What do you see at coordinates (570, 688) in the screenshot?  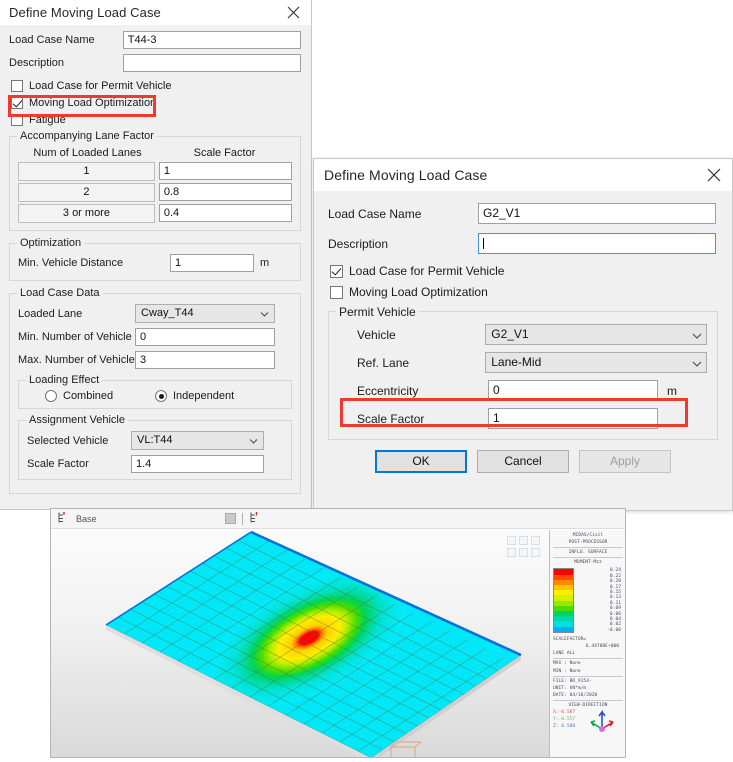 I see `unit-label: UNIT: kN*m/m` at bounding box center [570, 688].